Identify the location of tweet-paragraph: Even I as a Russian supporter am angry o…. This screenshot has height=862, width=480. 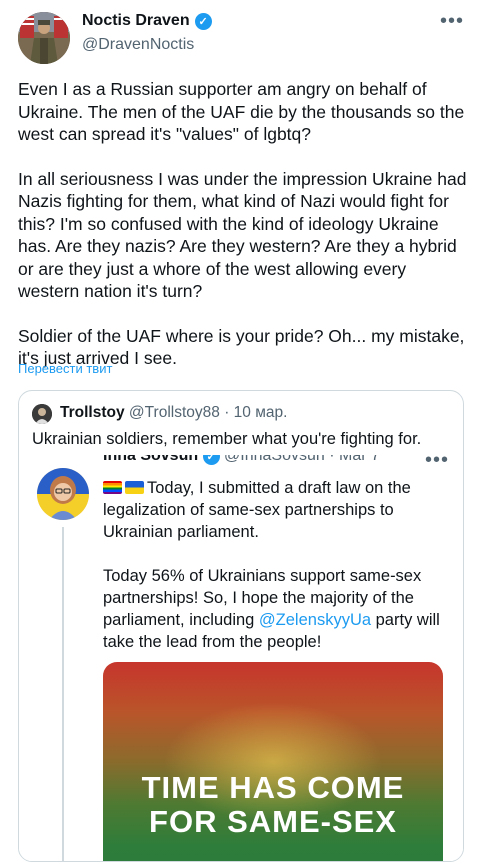
(241, 111).